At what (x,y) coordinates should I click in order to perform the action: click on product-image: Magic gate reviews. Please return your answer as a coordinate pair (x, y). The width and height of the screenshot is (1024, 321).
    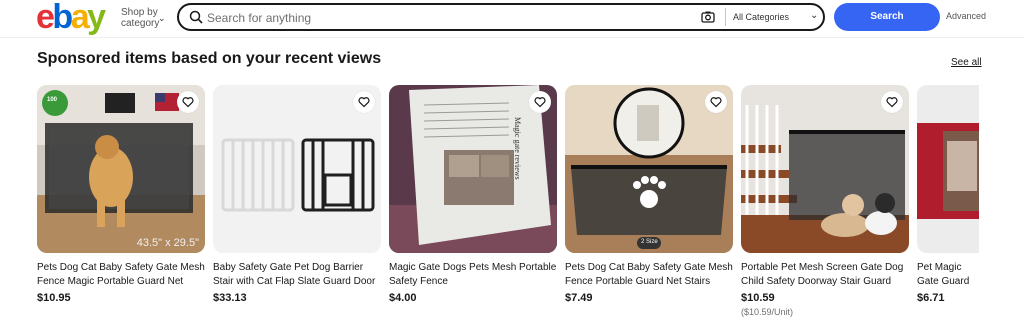
    Looking at the image, I should click on (473, 169).